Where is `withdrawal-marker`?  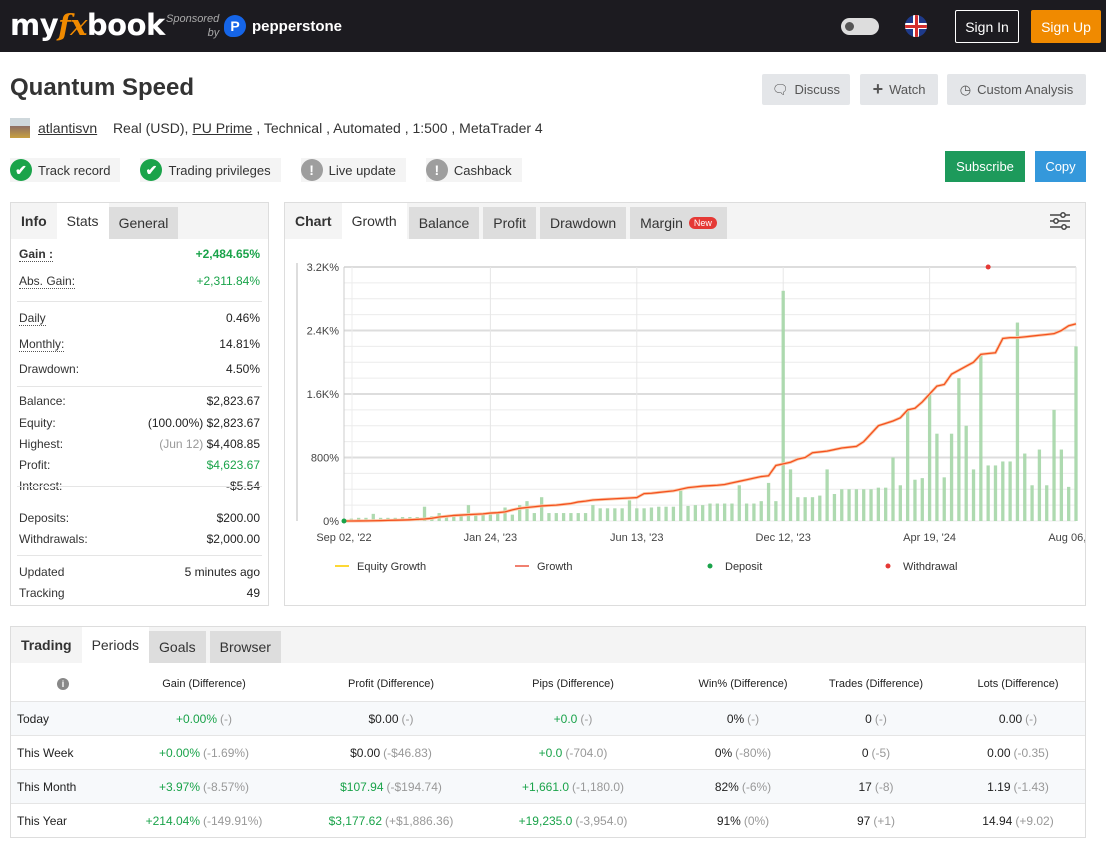
withdrawal-marker is located at coordinates (988, 267).